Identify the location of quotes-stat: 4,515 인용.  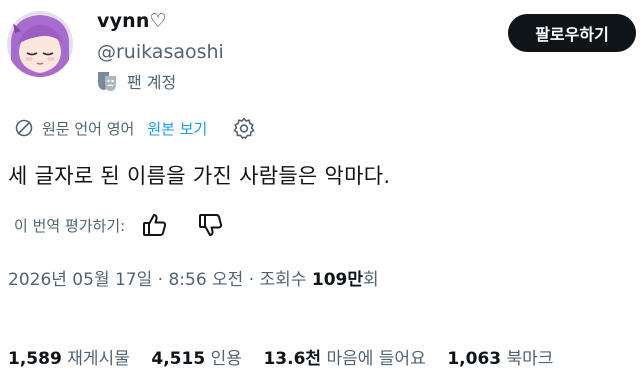
(196, 359).